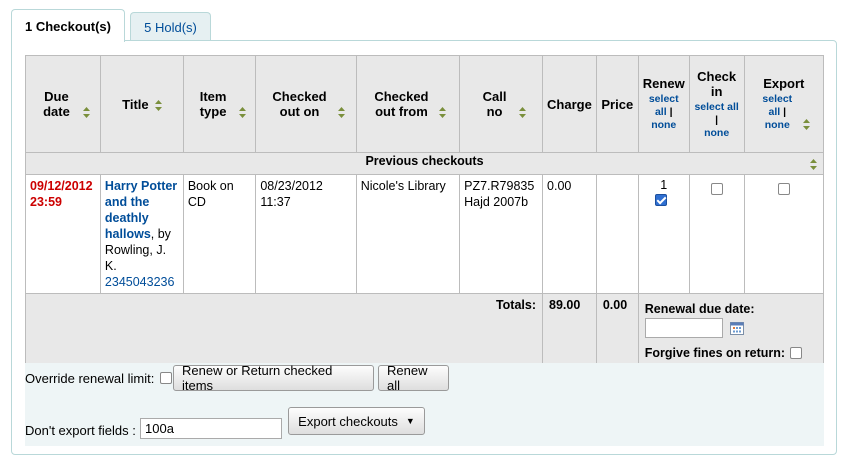 The width and height of the screenshot is (845, 464). What do you see at coordinates (501, 104) in the screenshot?
I see `col-call-no: Call no` at bounding box center [501, 104].